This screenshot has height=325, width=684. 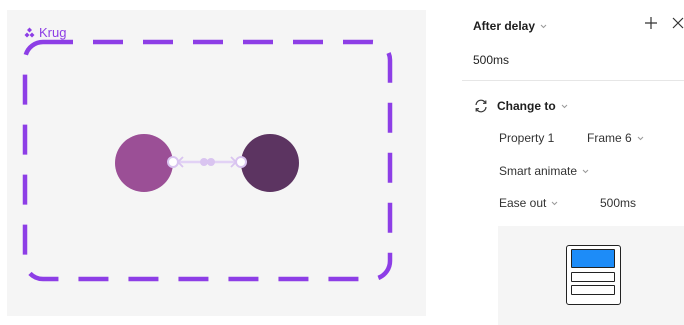 I want to click on action-dropdown: Change to, so click(x=520, y=106).